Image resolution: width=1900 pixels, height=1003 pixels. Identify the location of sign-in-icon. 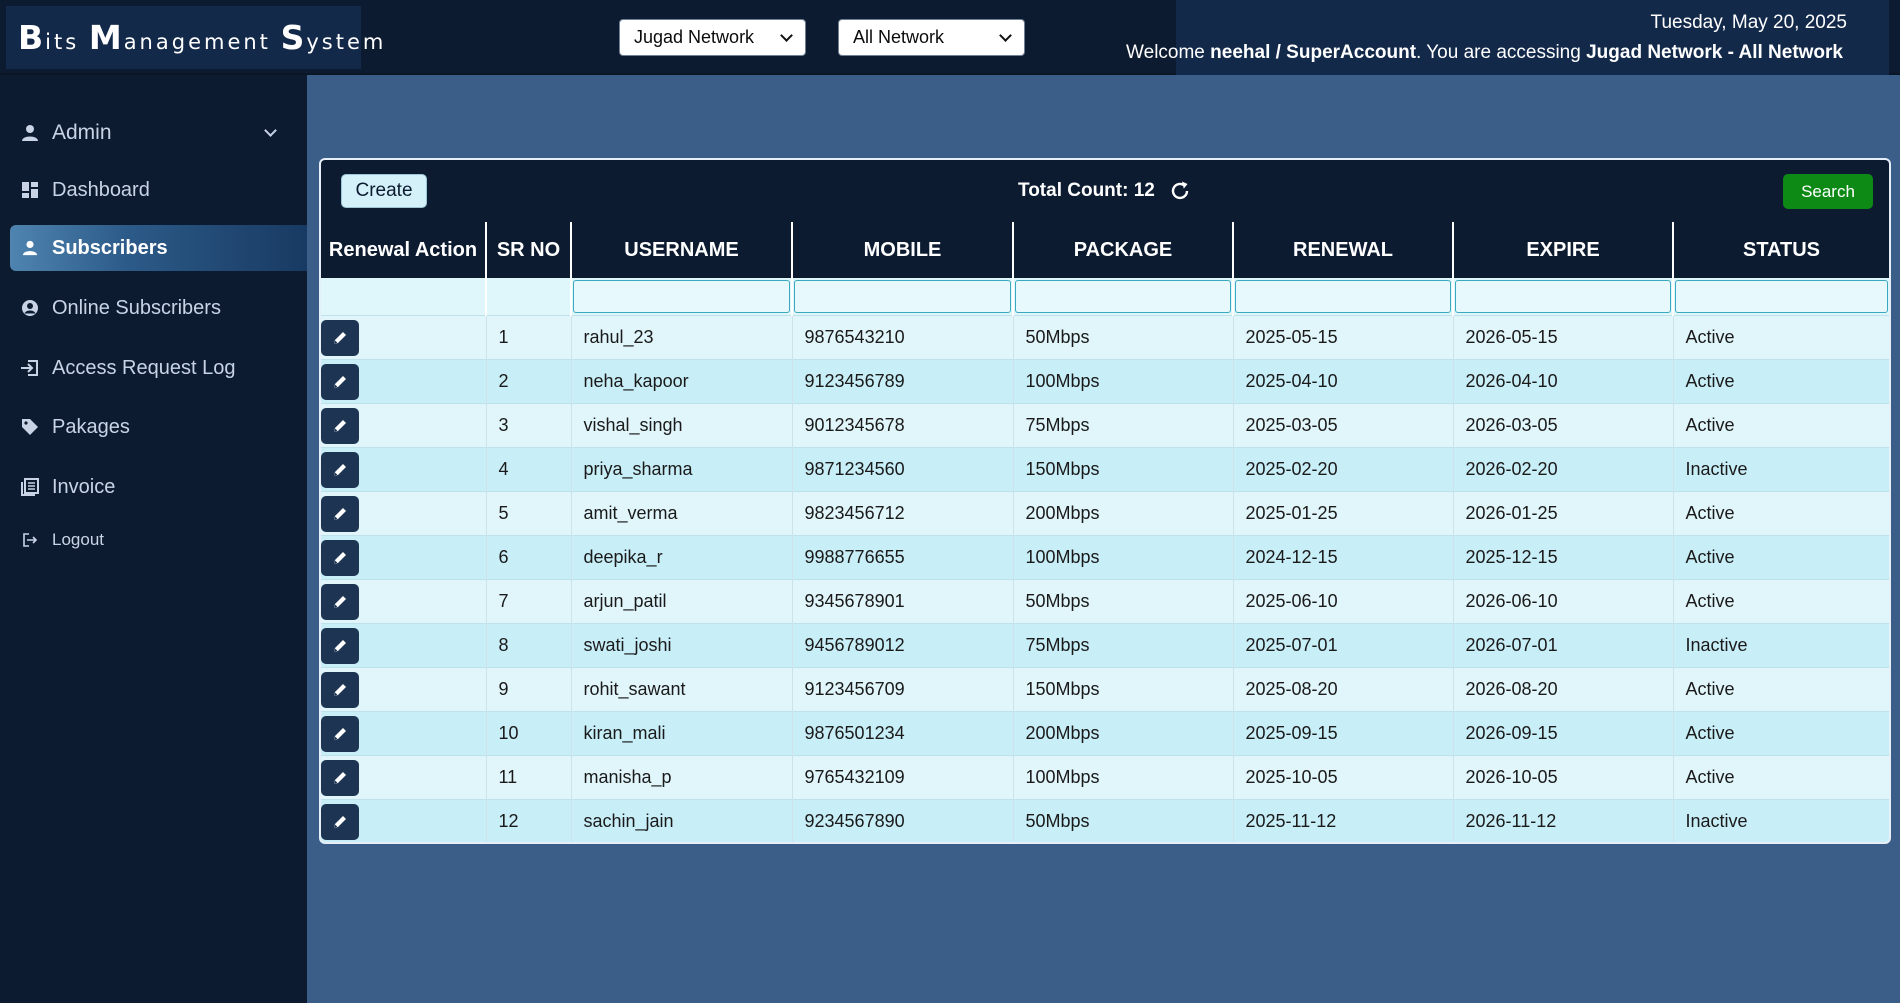
(30, 368).